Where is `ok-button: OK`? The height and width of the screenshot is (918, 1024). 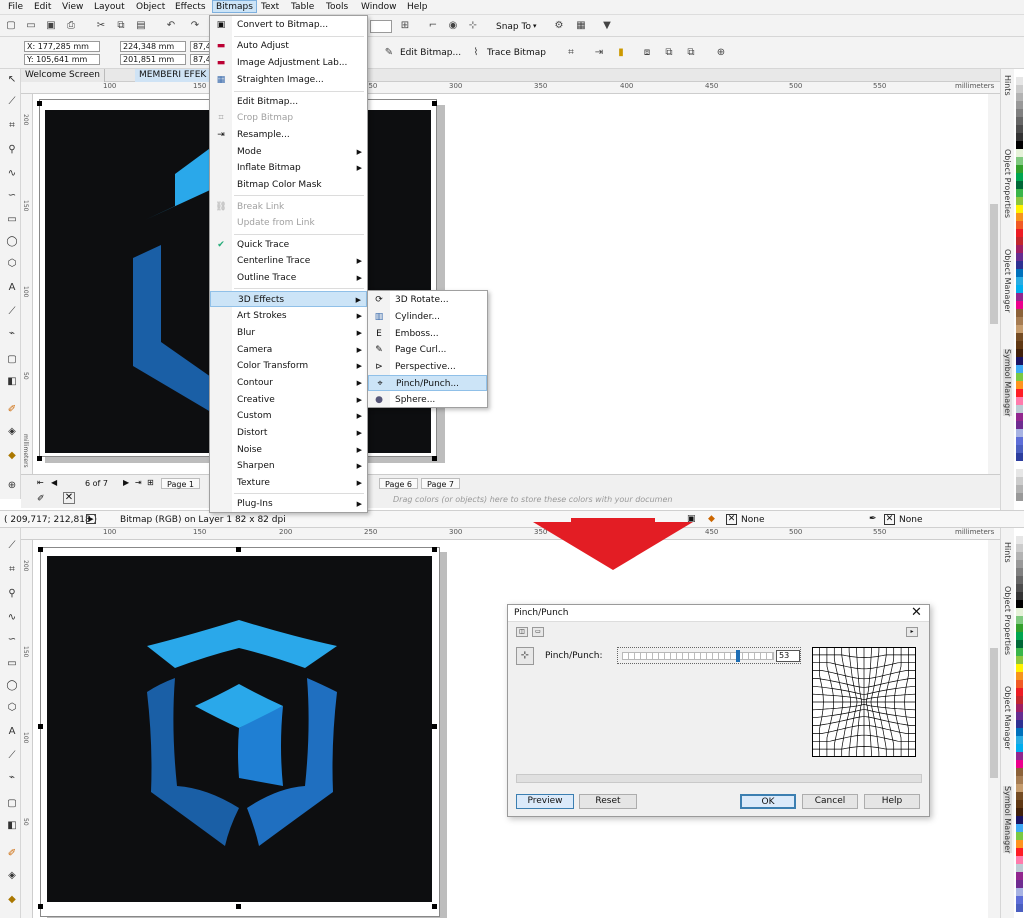 ok-button: OK is located at coordinates (768, 801).